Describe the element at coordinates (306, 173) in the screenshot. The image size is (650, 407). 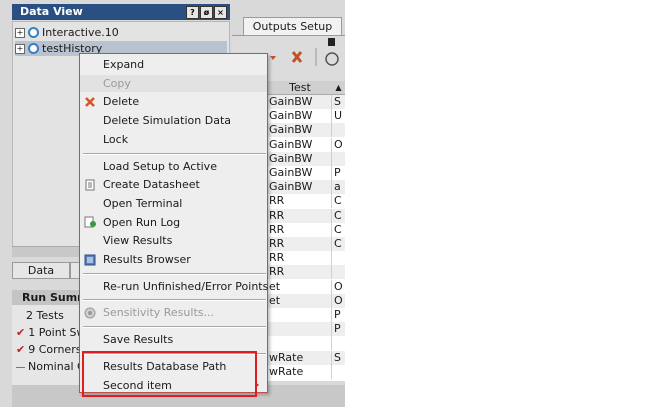
I see `table-row: GainBW P` at that location.